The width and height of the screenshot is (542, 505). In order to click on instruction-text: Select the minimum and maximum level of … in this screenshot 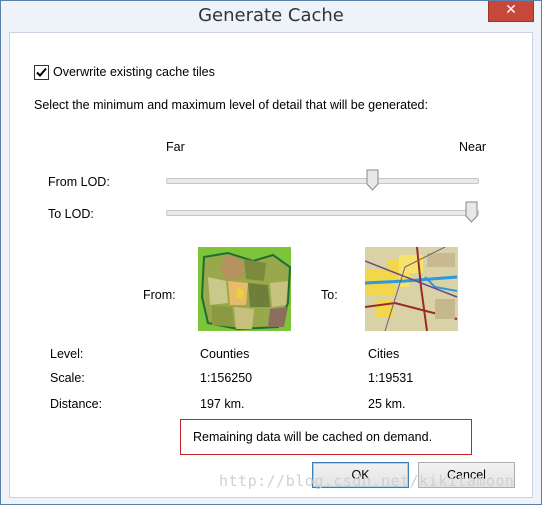, I will do `click(231, 105)`.